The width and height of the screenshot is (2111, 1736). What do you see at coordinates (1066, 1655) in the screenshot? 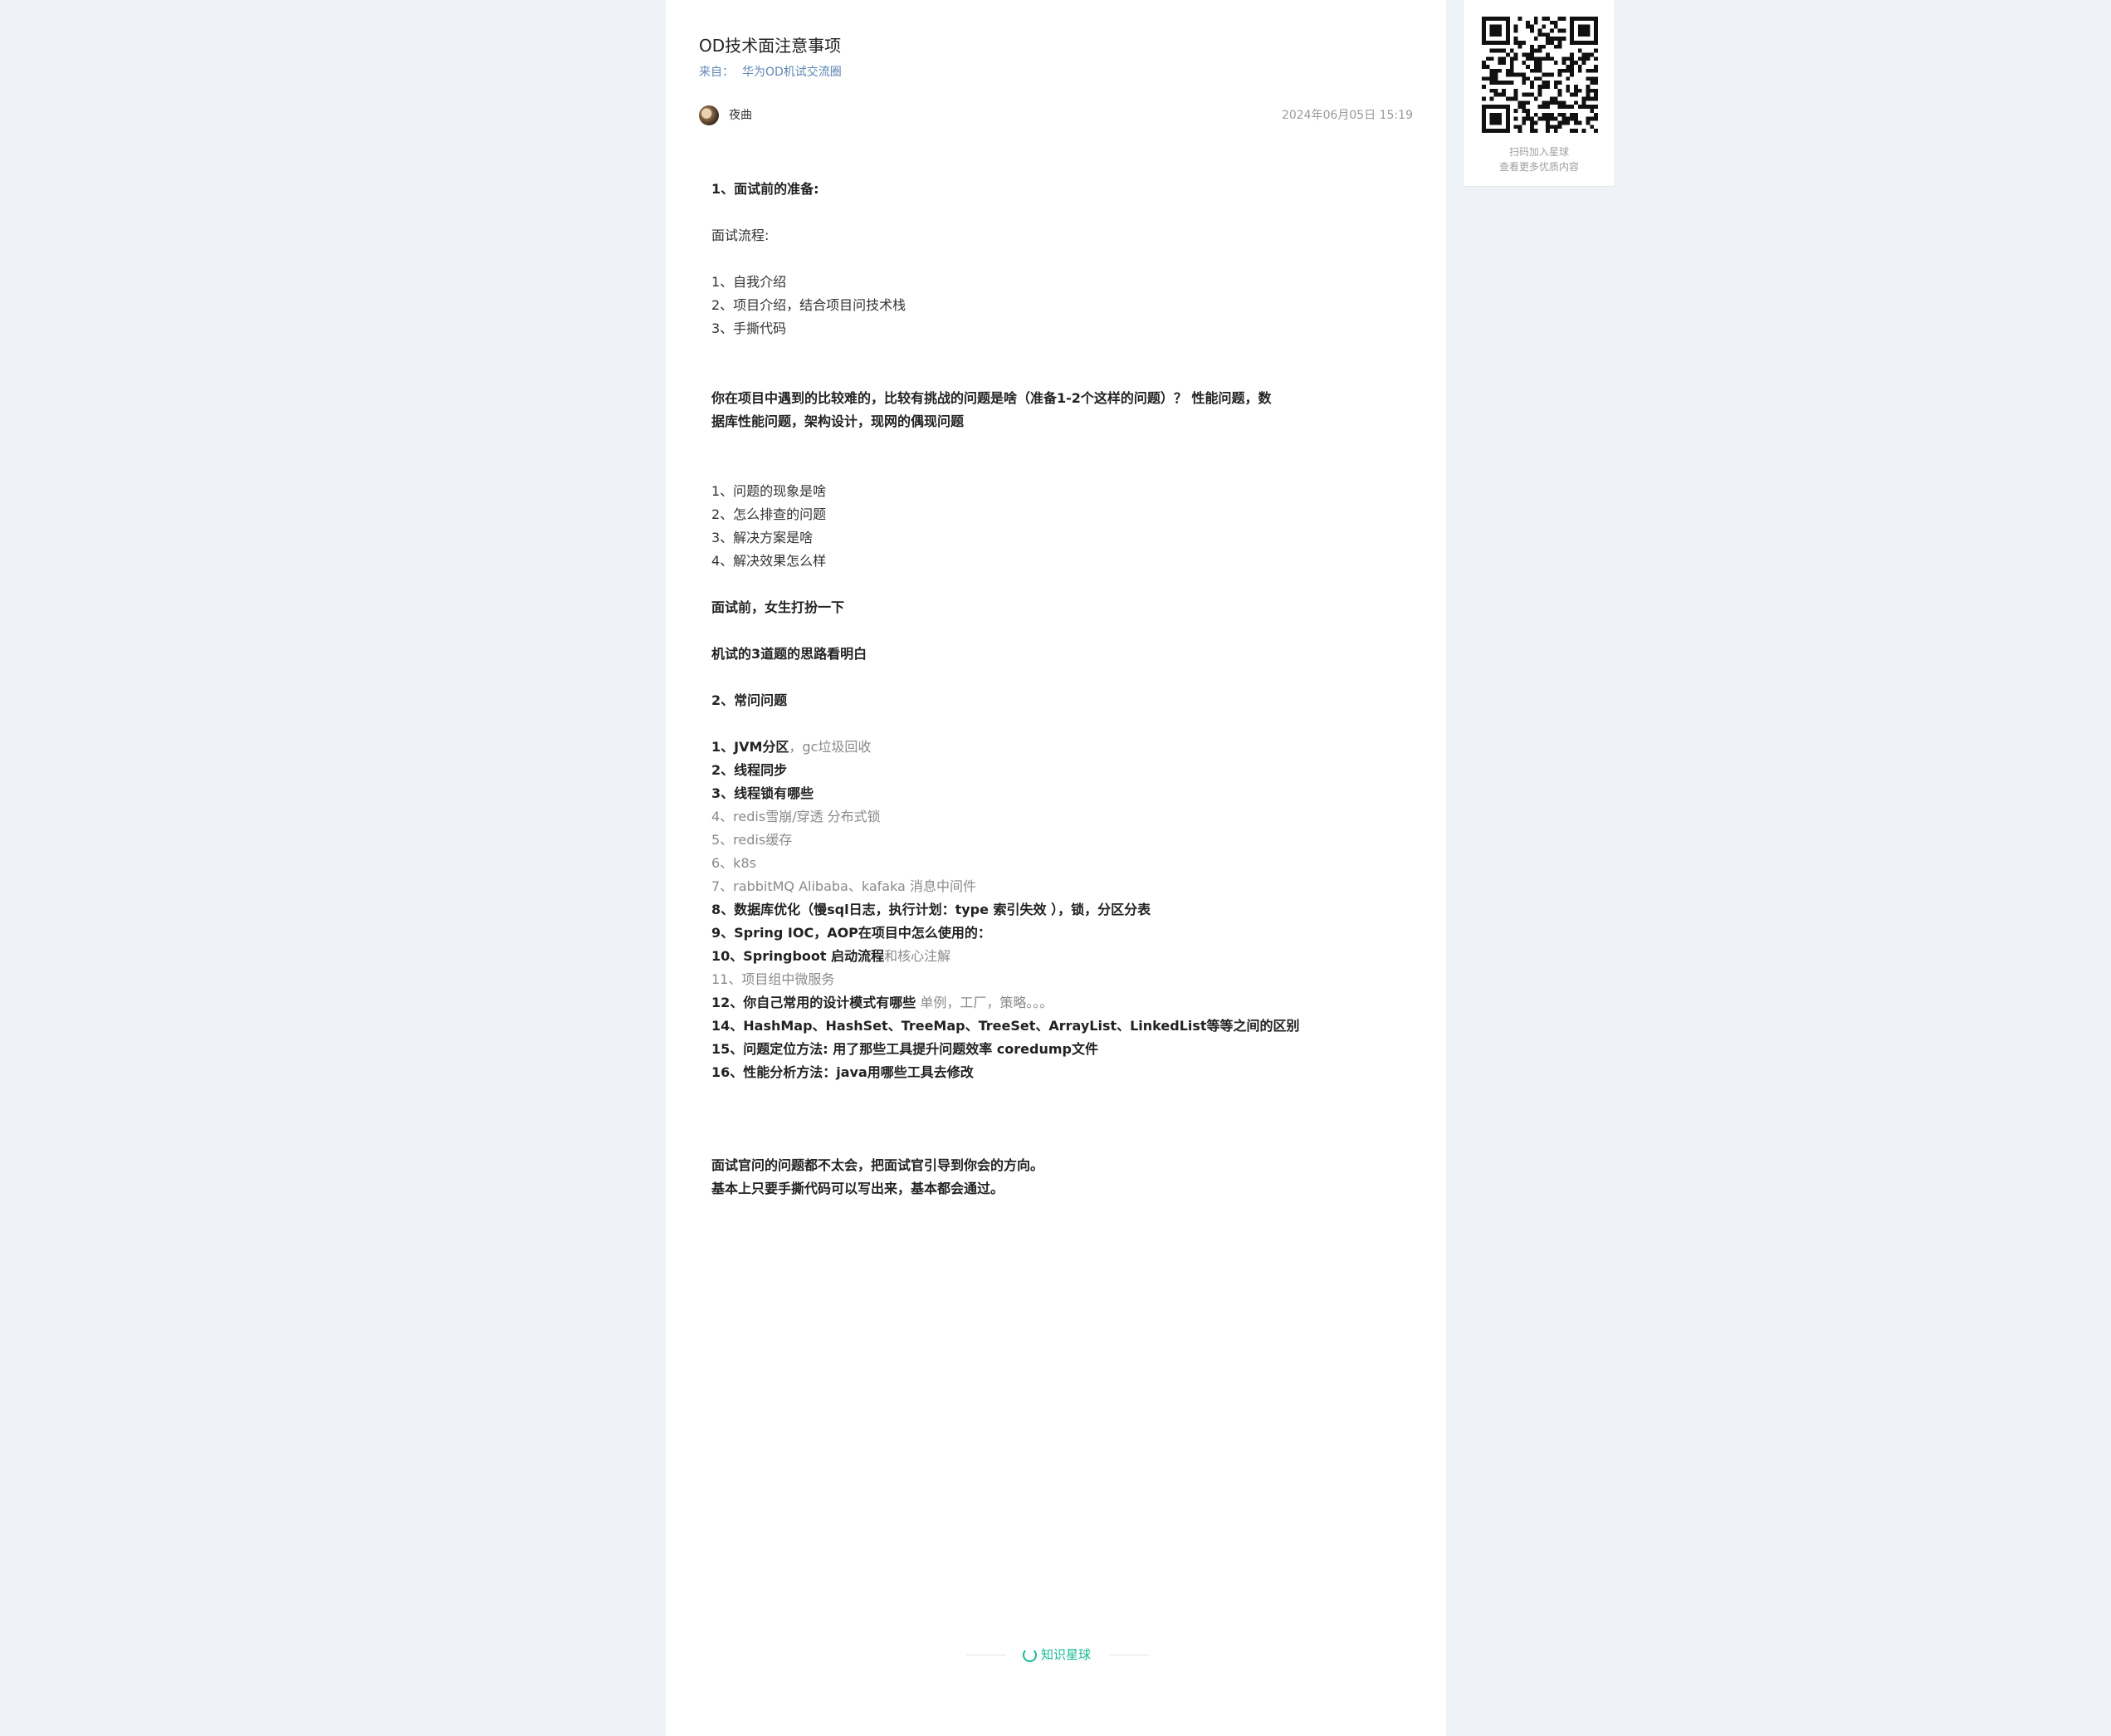
I see `brand-label: 知识星球` at bounding box center [1066, 1655].